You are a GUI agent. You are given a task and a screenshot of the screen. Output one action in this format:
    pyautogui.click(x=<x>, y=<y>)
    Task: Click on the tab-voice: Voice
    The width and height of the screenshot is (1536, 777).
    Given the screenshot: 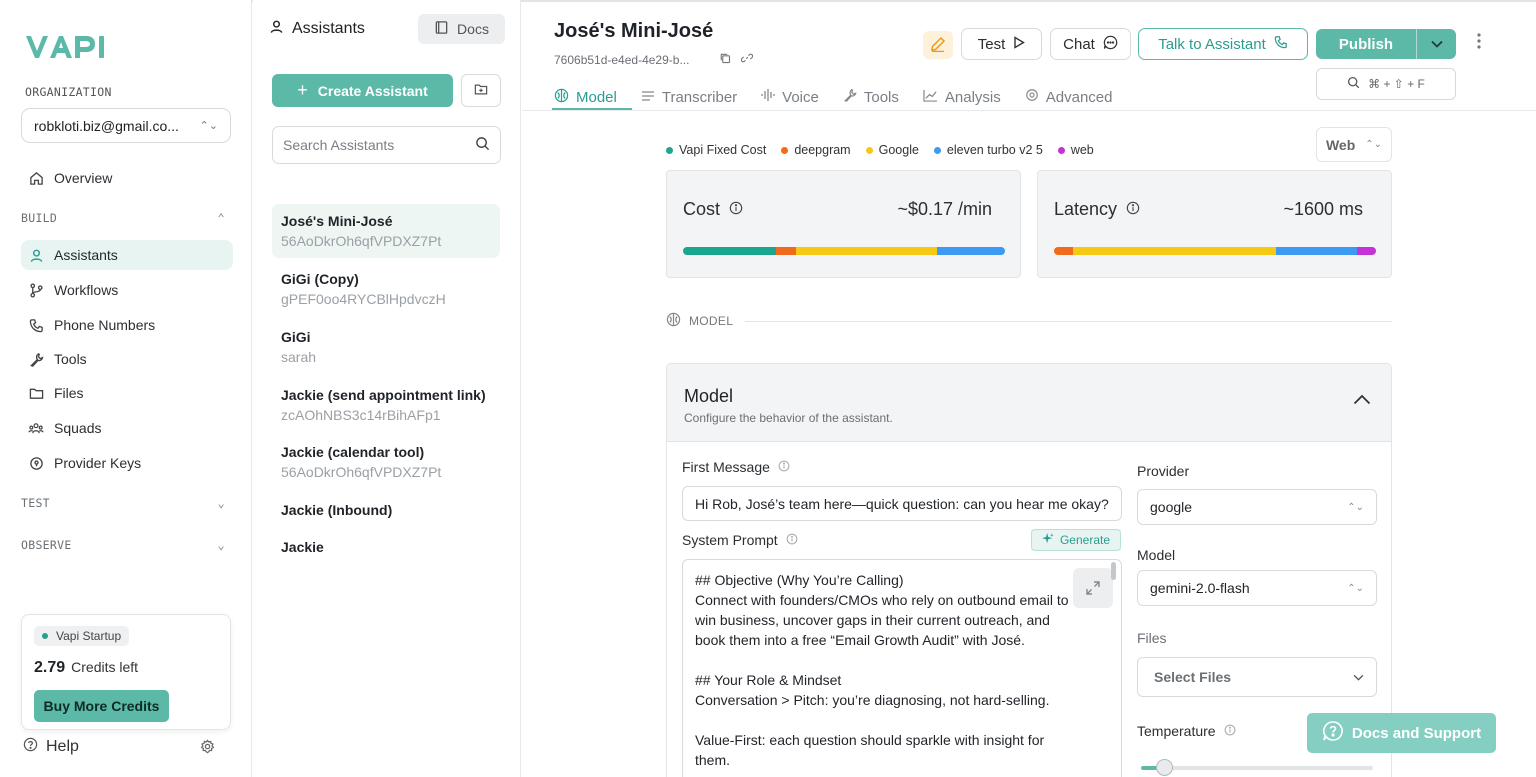 What is the action you would take?
    pyautogui.click(x=790, y=97)
    